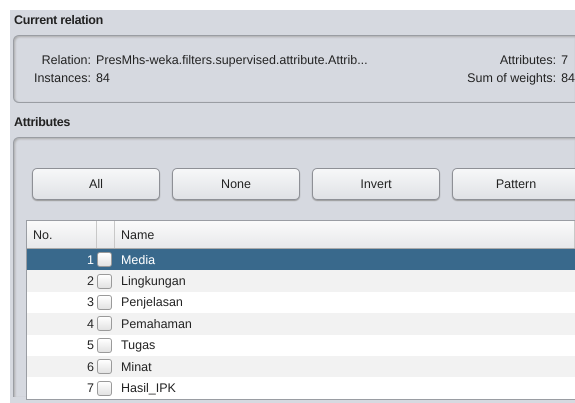  What do you see at coordinates (90, 259) in the screenshot?
I see `row-number: 1` at bounding box center [90, 259].